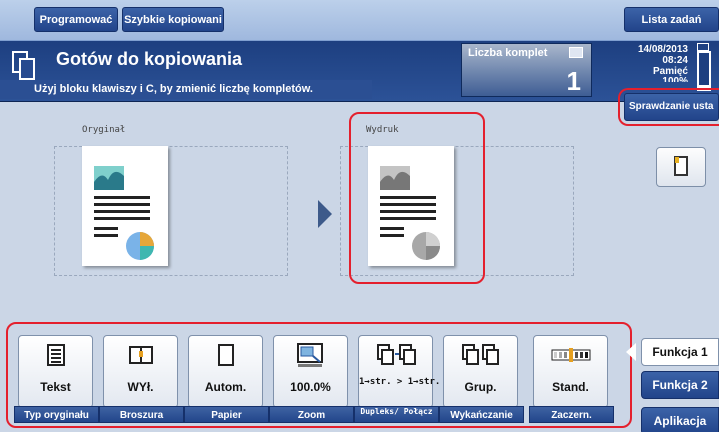 The height and width of the screenshot is (432, 719). What do you see at coordinates (573, 81) in the screenshot?
I see `copies-value: 1` at bounding box center [573, 81].